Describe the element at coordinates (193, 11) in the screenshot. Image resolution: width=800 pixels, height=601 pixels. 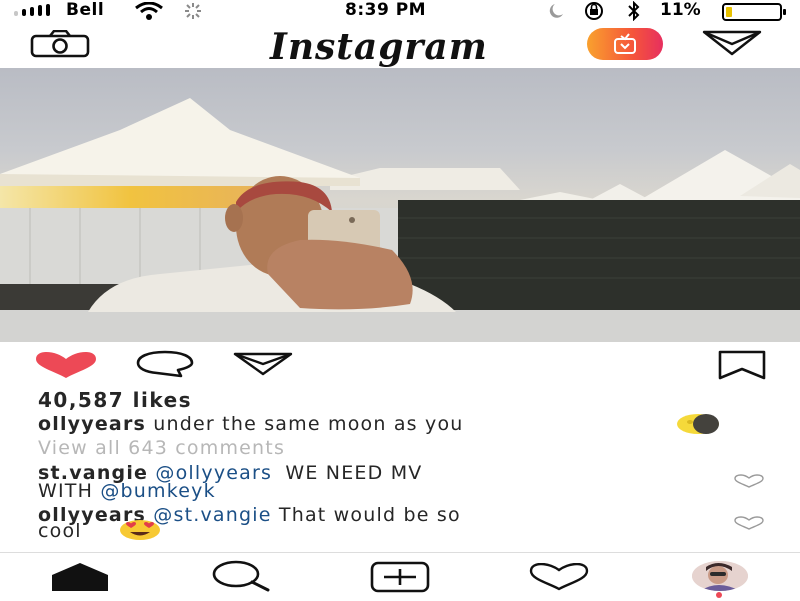
I see `loading-spinner-icon` at that location.